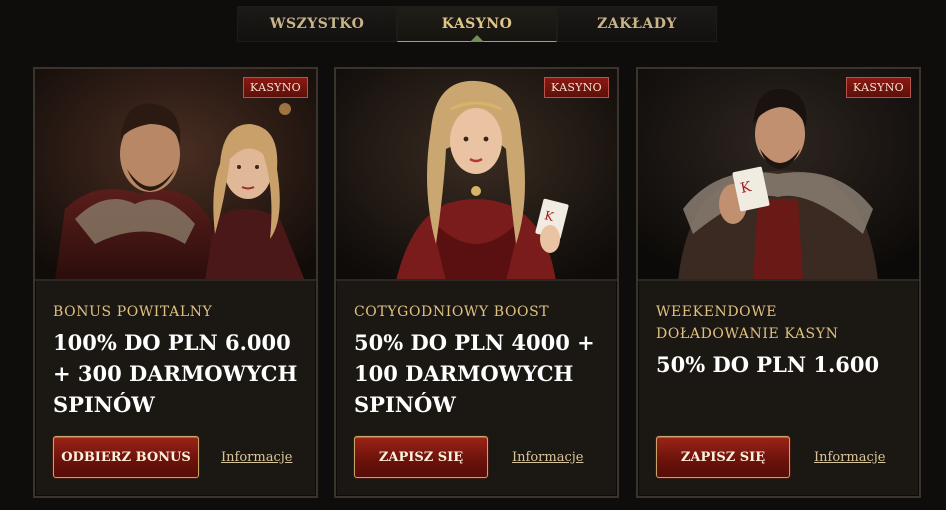 The width and height of the screenshot is (946, 510). I want to click on promo-headline: 50% DO PLN 1.600, so click(768, 364).